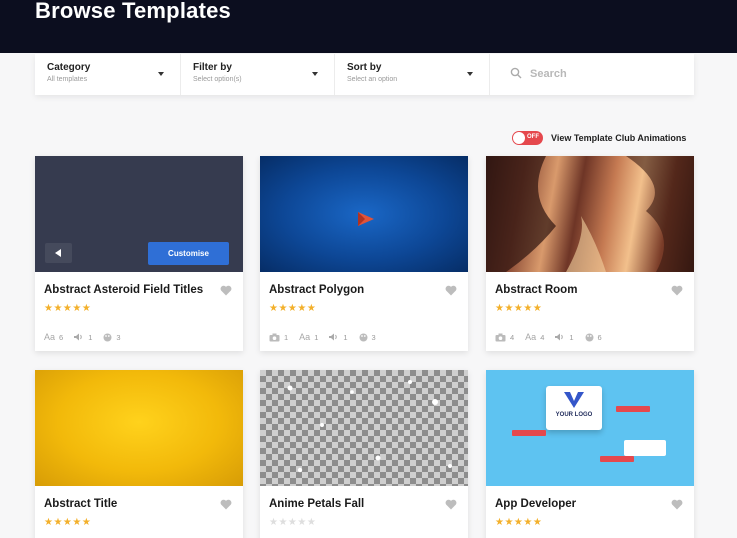 The height and width of the screenshot is (538, 737). What do you see at coordinates (412, 74) in the screenshot?
I see `sort-by-dropdown: Sort by Select an option` at bounding box center [412, 74].